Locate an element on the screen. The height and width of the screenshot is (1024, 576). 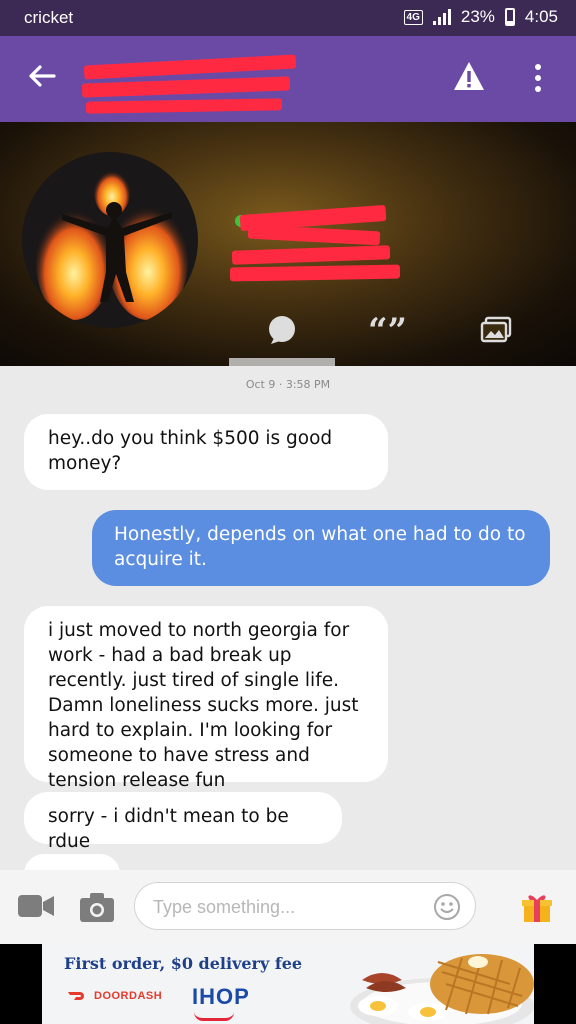
gallery-icon is located at coordinates (496, 332).